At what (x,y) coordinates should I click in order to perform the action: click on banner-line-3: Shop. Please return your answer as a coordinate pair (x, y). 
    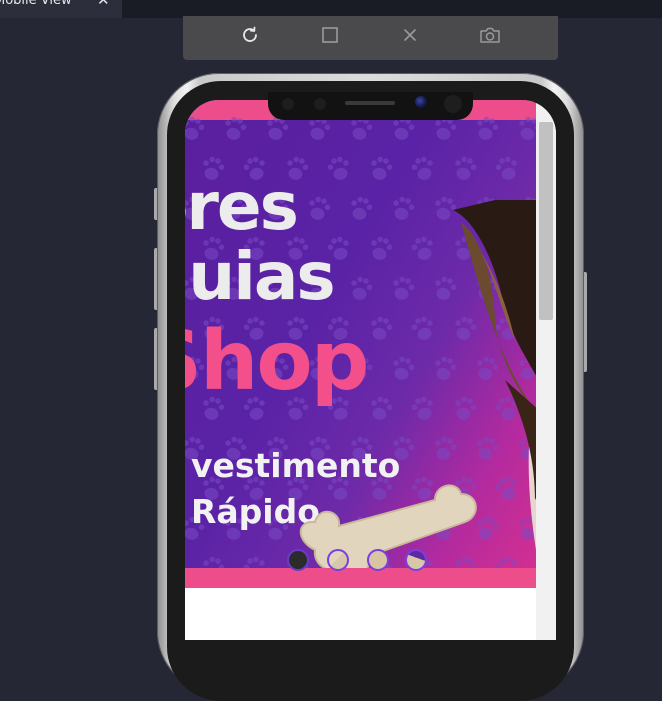
    Looking at the image, I should click on (277, 361).